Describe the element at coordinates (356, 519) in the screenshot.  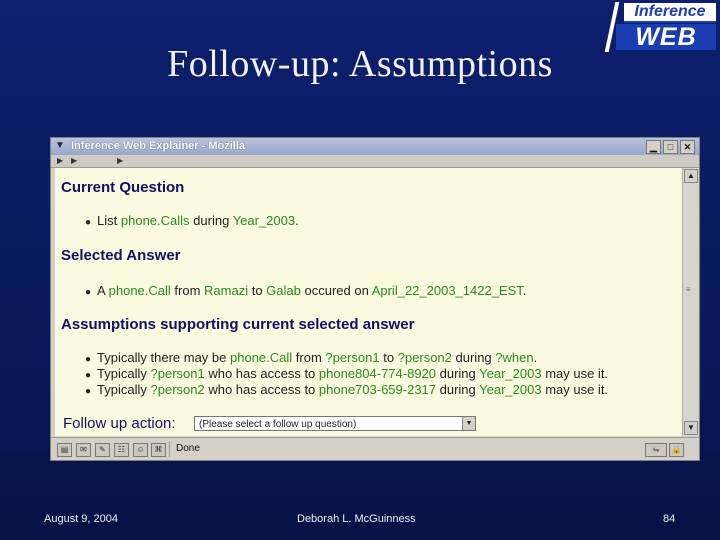
I see `footer-author: Deborah L. McGuinness` at that location.